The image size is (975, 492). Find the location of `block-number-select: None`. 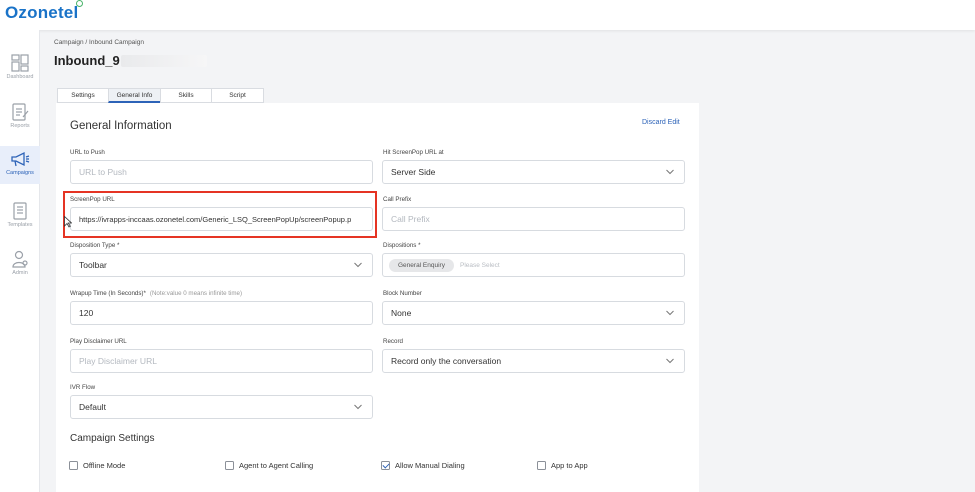

block-number-select: None is located at coordinates (533, 313).